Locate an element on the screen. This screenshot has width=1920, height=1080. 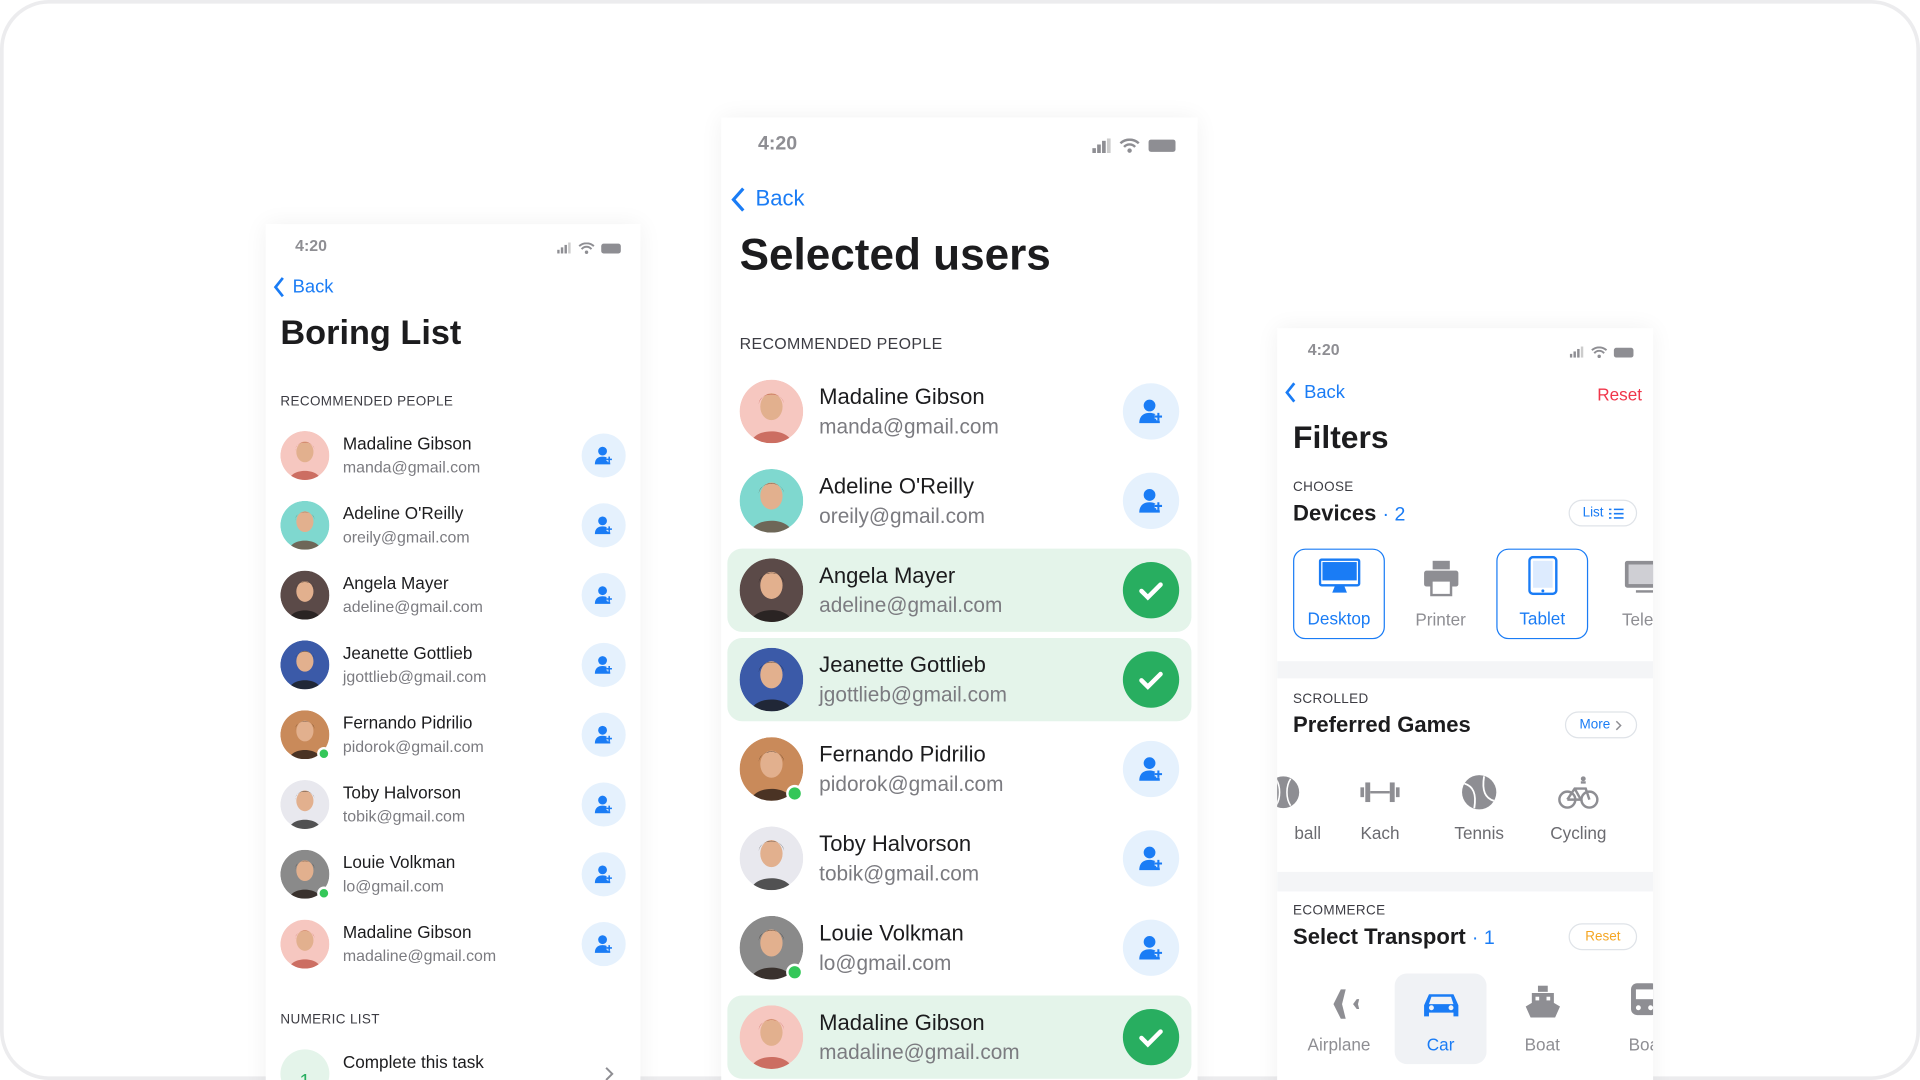
game-item: Tennis is located at coordinates (1479, 809).